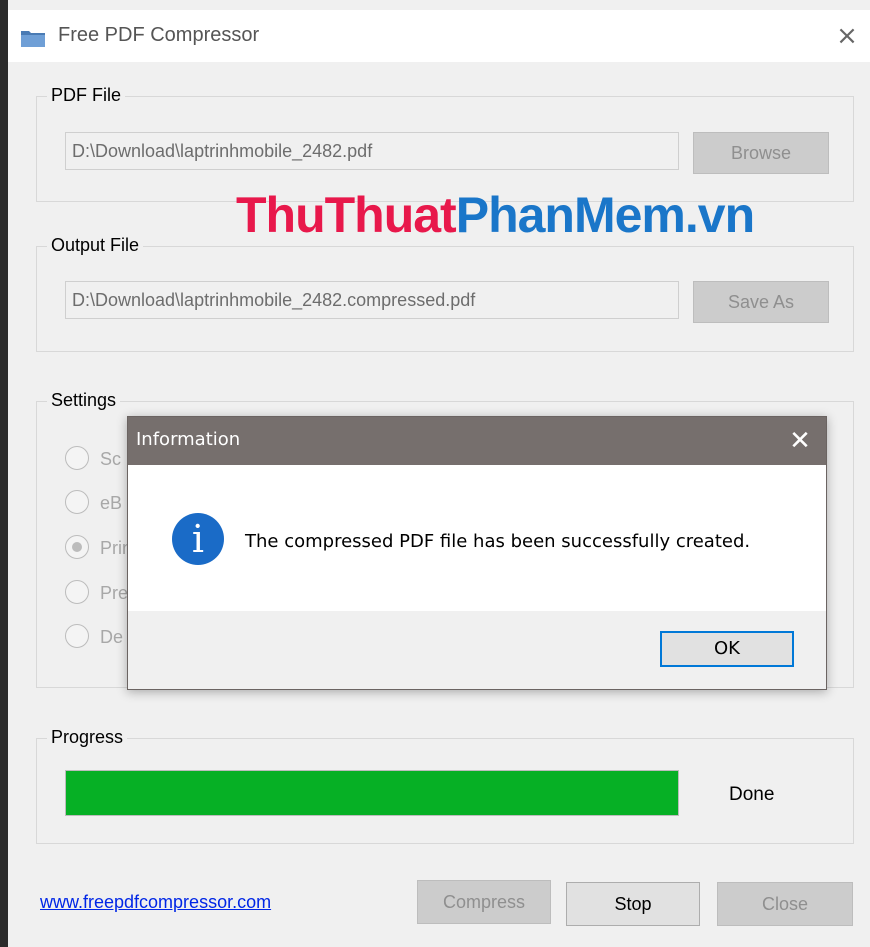 Image resolution: width=870 pixels, height=947 pixels. I want to click on pdf-file-label: PDF File, so click(86, 95).